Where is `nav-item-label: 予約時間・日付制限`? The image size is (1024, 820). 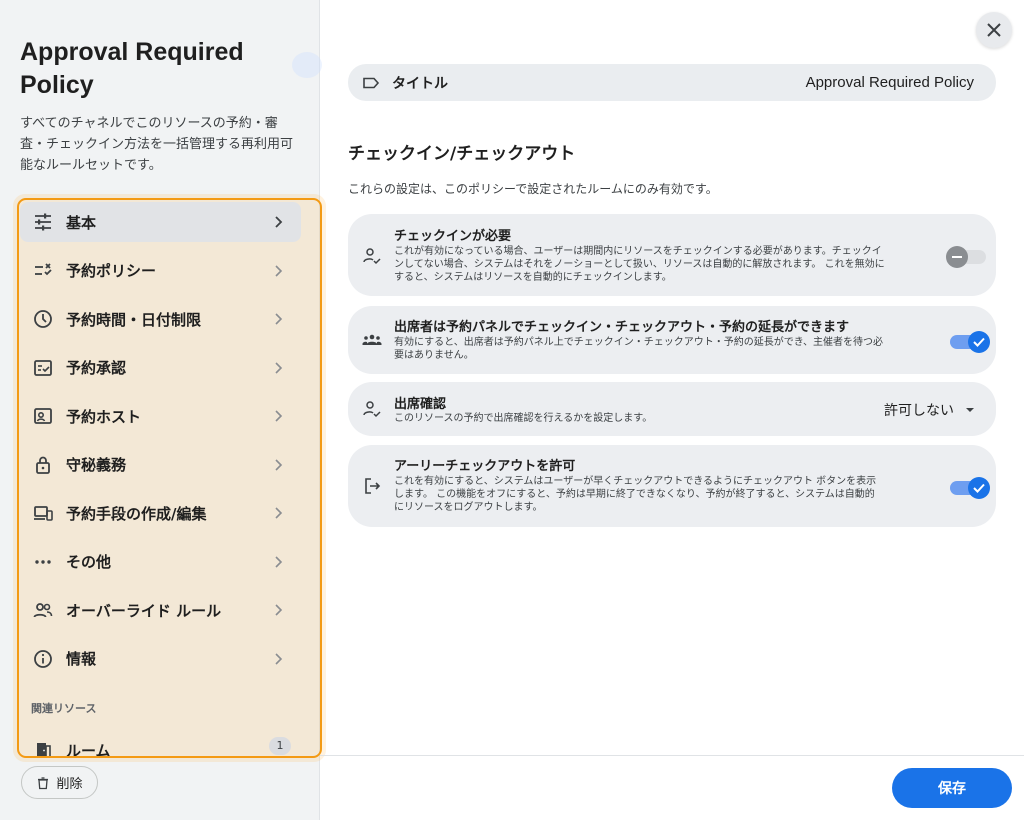
nav-item-label: 予約時間・日付制限 is located at coordinates (134, 319).